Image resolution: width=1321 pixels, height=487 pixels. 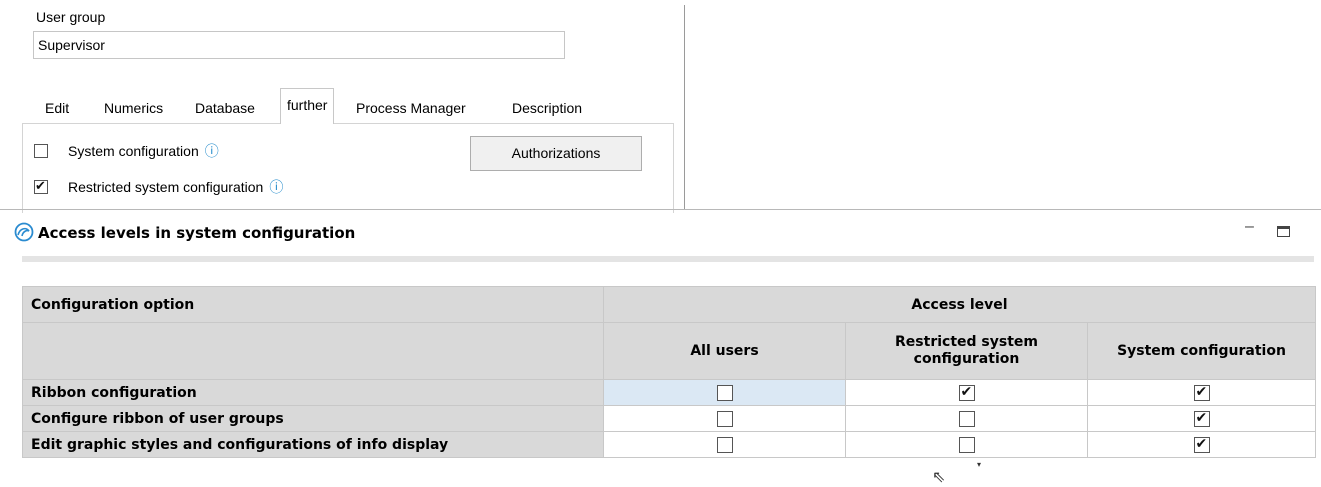 I want to click on tab-database: Database, so click(x=225, y=107).